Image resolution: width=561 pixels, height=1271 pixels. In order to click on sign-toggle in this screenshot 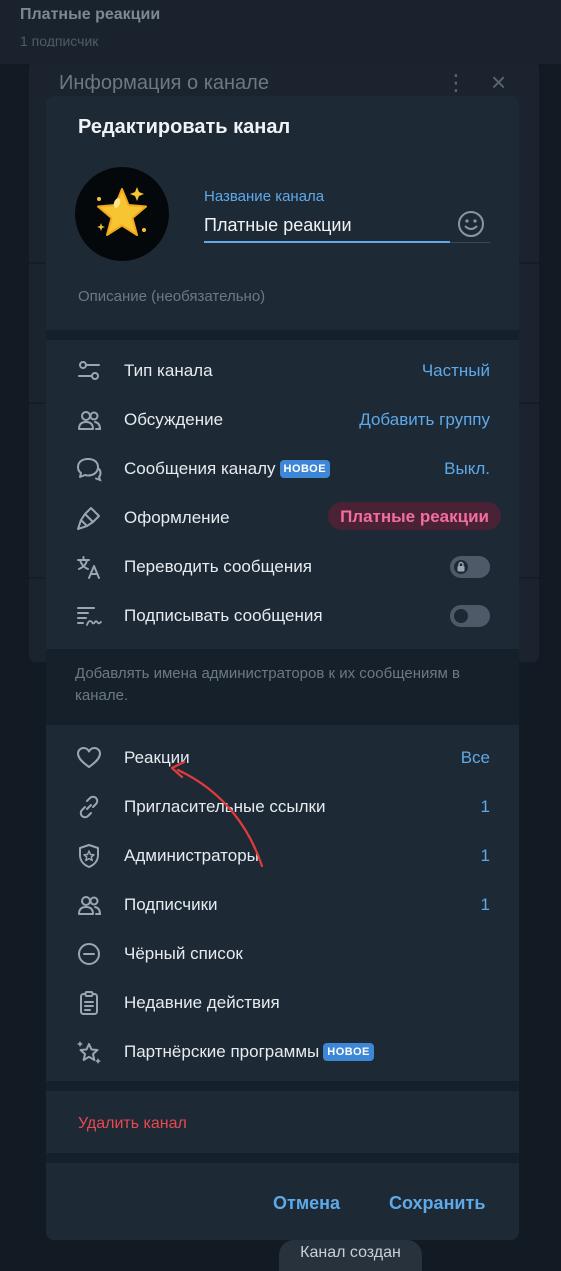, I will do `click(470, 616)`.